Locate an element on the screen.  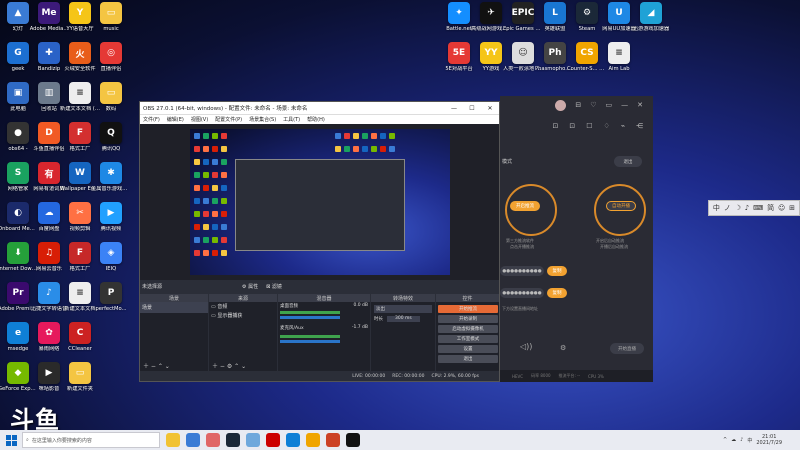
menu-tools: 工具(T) is located at coordinates (291, 119).